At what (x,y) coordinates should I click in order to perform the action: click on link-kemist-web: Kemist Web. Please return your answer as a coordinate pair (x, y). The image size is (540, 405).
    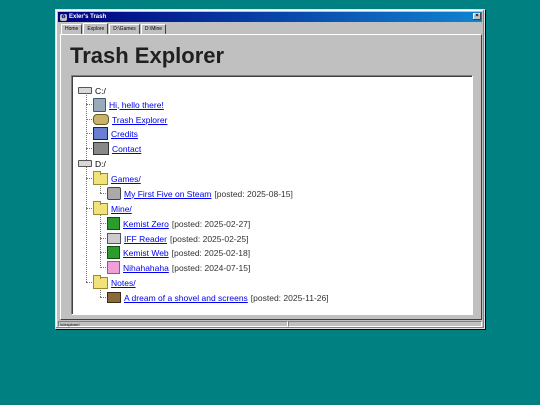
    Looking at the image, I should click on (146, 253).